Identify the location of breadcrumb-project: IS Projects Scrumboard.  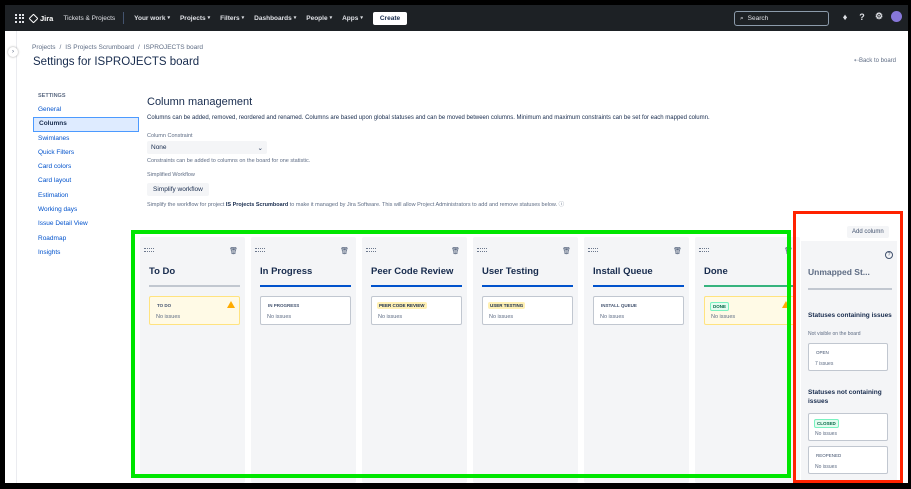
(99, 47).